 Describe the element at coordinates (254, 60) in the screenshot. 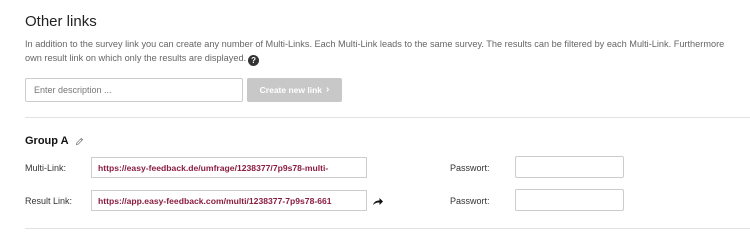

I see `help-icon: ?` at that location.